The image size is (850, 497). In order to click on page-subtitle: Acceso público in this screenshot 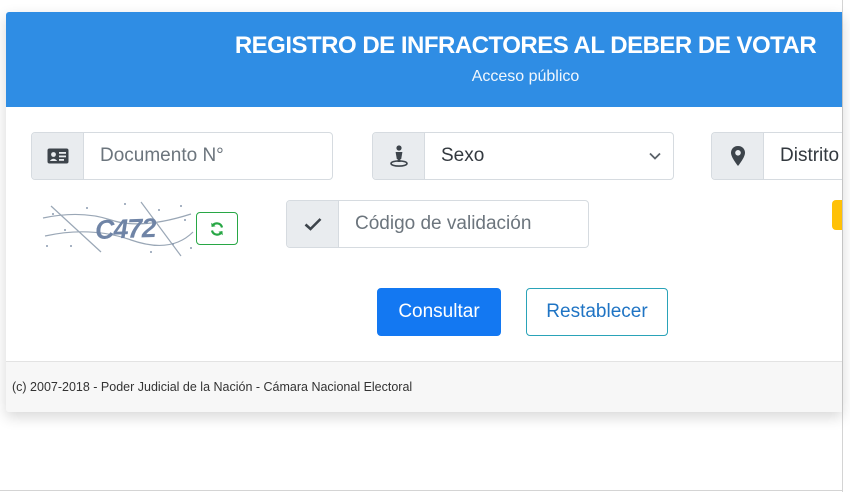, I will do `click(525, 76)`.